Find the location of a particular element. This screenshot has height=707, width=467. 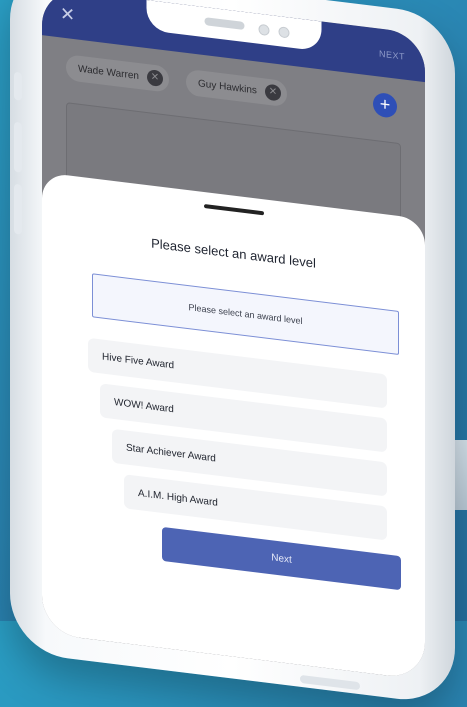

speaker-grille is located at coordinates (224, 23).